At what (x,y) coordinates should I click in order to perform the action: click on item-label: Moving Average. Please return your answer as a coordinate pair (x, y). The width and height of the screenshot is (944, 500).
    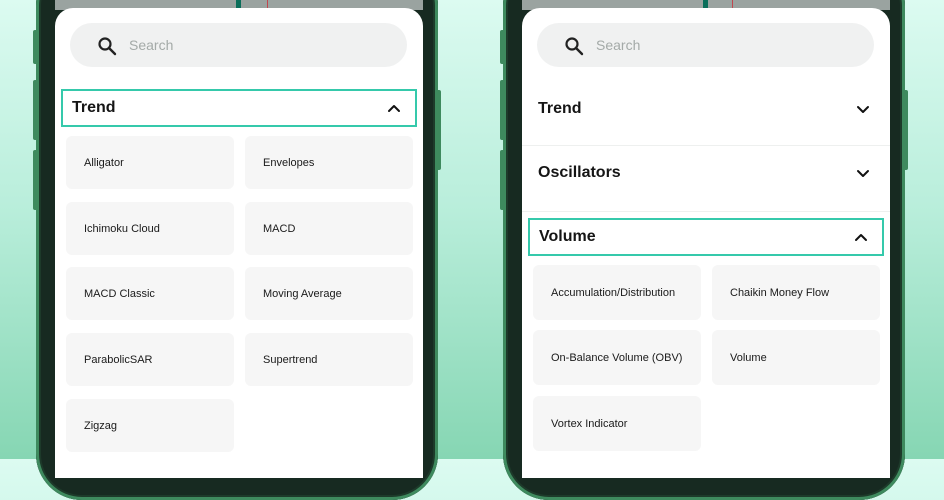
    Looking at the image, I should click on (302, 293).